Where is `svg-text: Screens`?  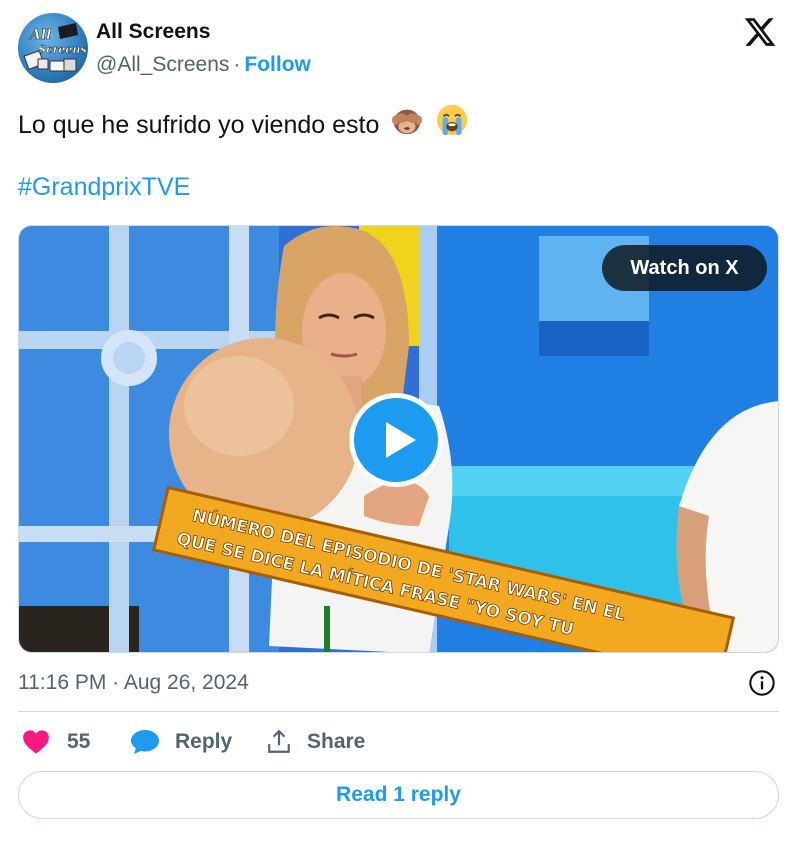
svg-text: Screens is located at coordinates (62, 49).